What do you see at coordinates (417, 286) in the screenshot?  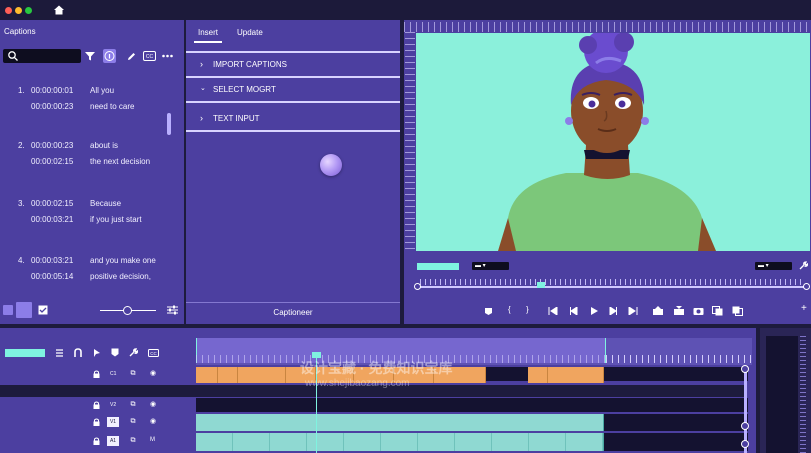 I see `scrubber-start-handle` at bounding box center [417, 286].